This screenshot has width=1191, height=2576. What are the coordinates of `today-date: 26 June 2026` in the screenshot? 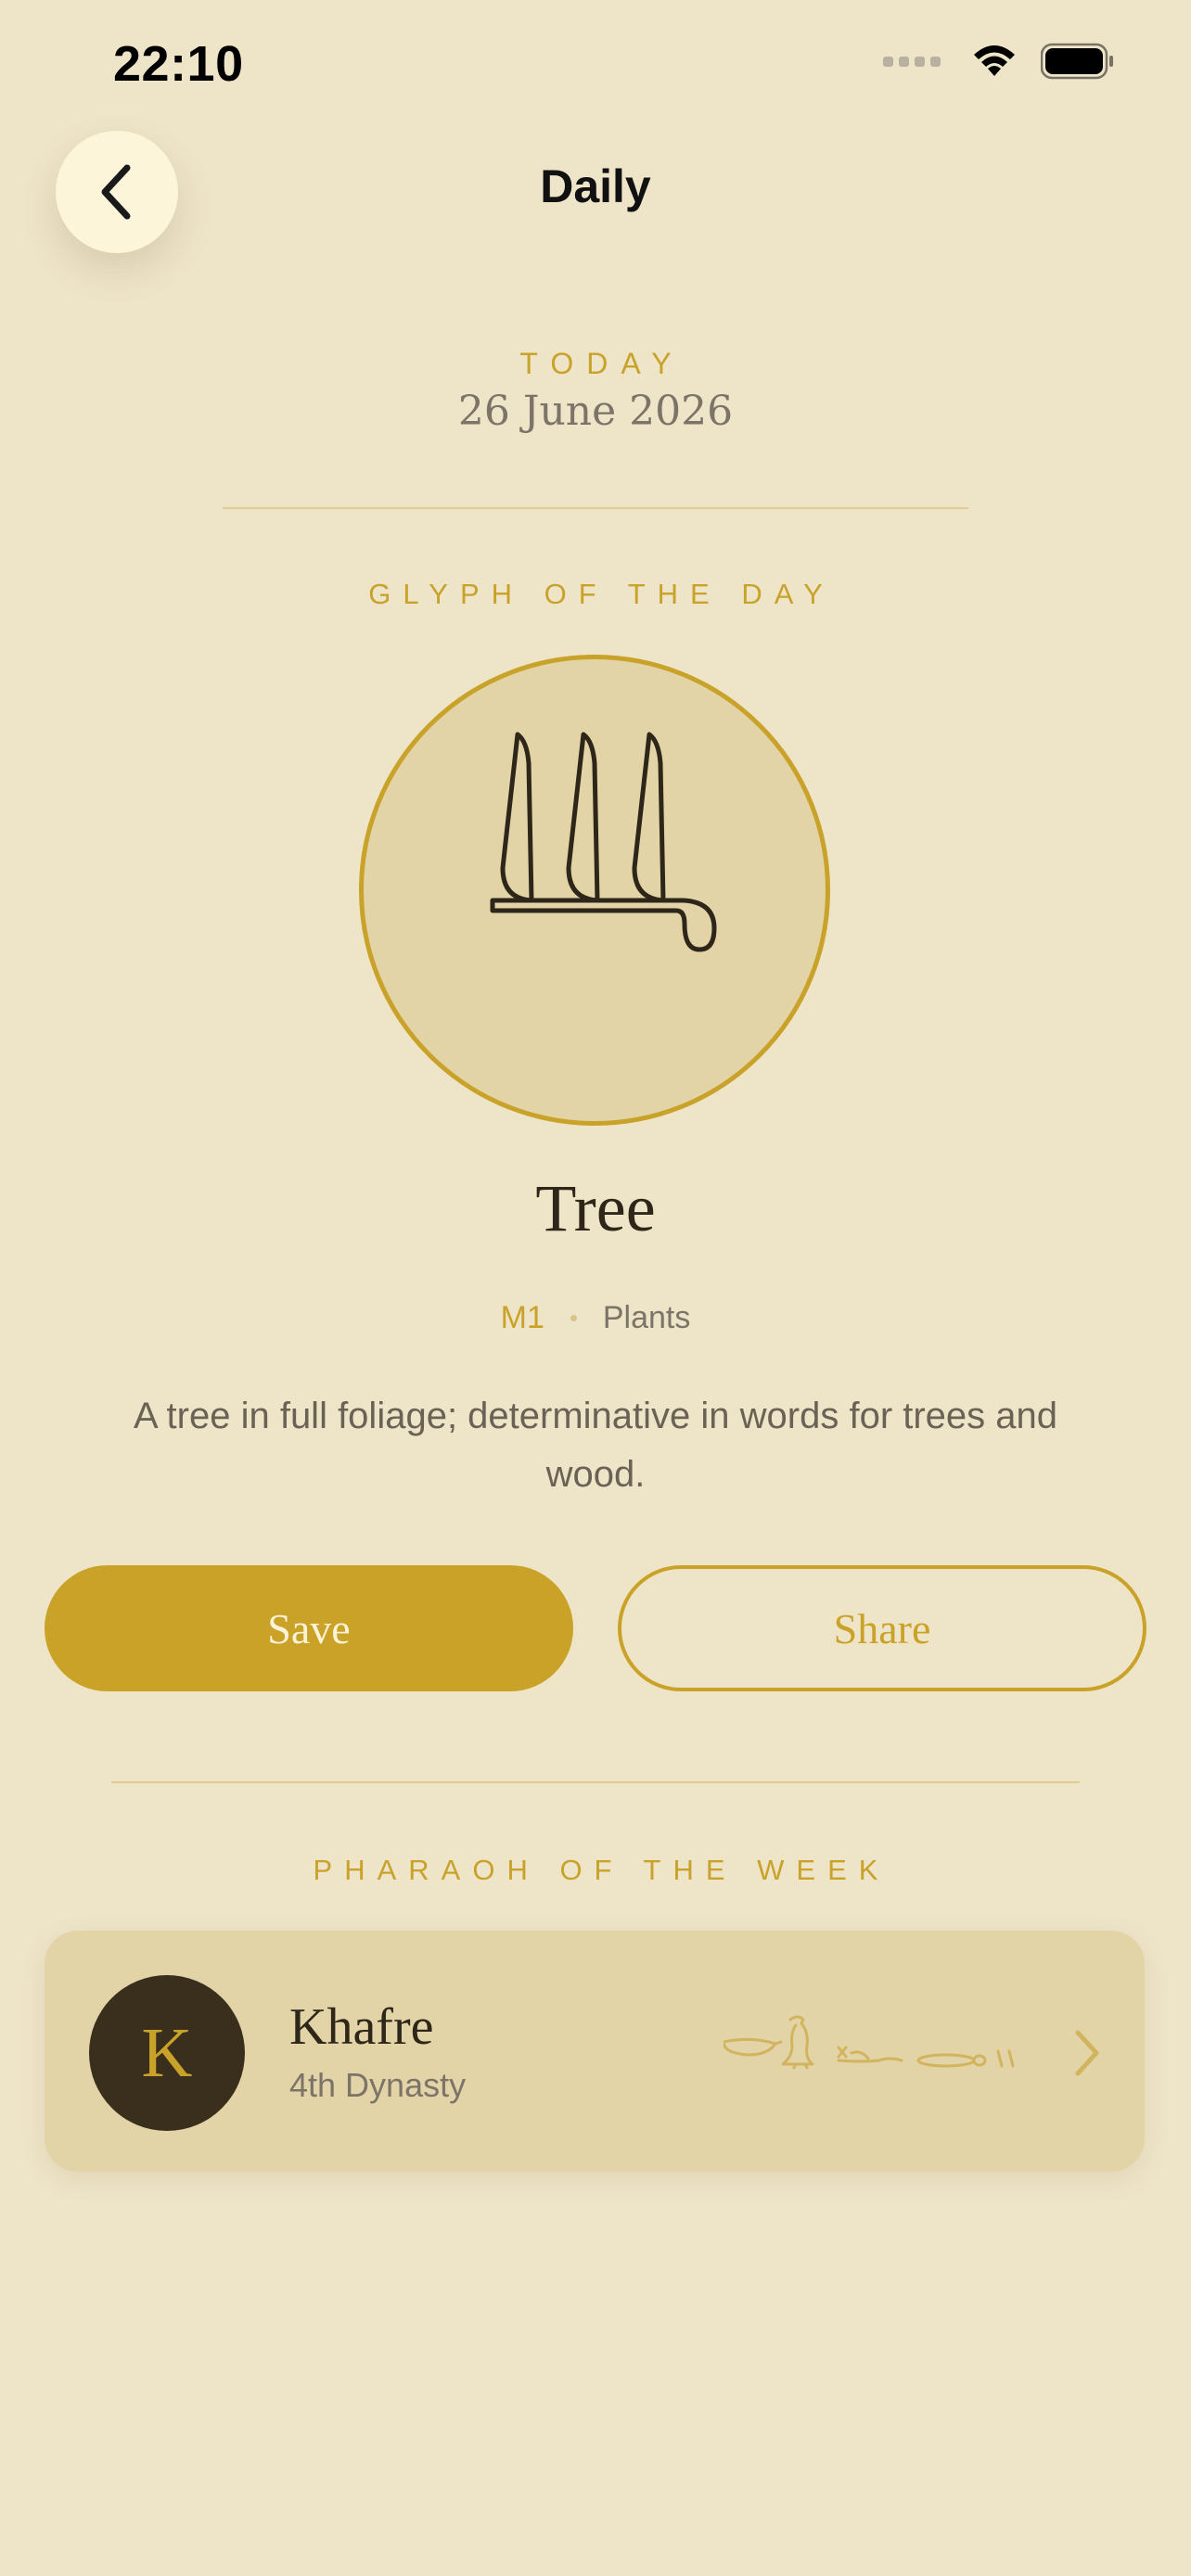 It's located at (595, 411).